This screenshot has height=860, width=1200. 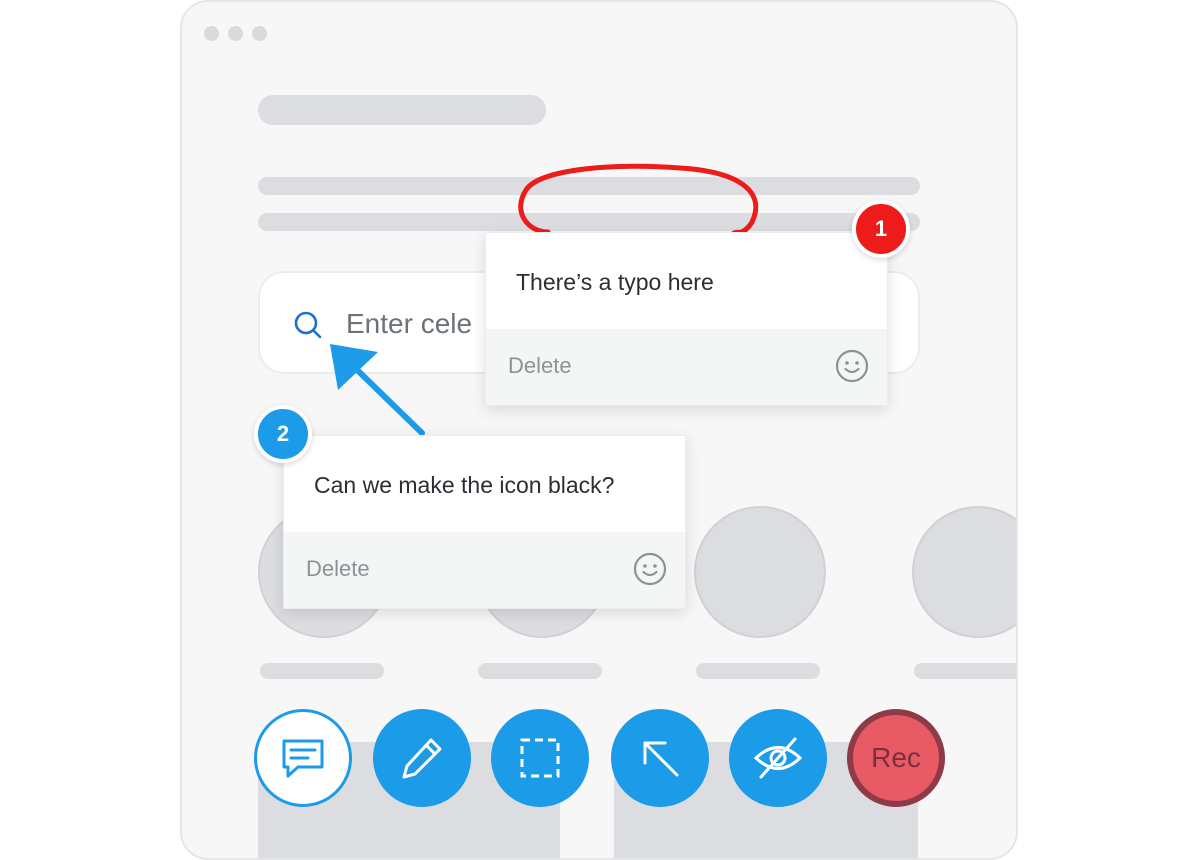 I want to click on record-label: Rec, so click(x=896, y=757).